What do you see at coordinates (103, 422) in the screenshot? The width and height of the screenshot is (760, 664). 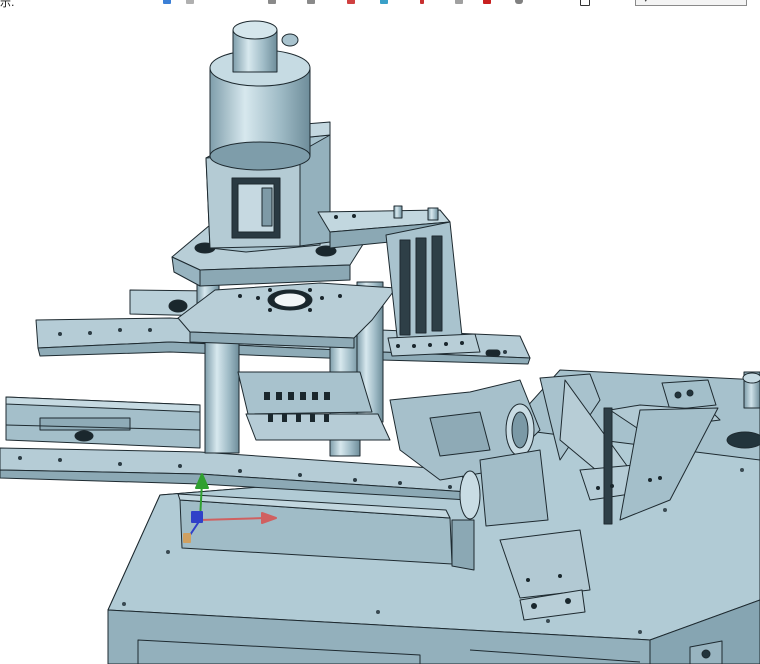 I see `left-linear-module` at bounding box center [103, 422].